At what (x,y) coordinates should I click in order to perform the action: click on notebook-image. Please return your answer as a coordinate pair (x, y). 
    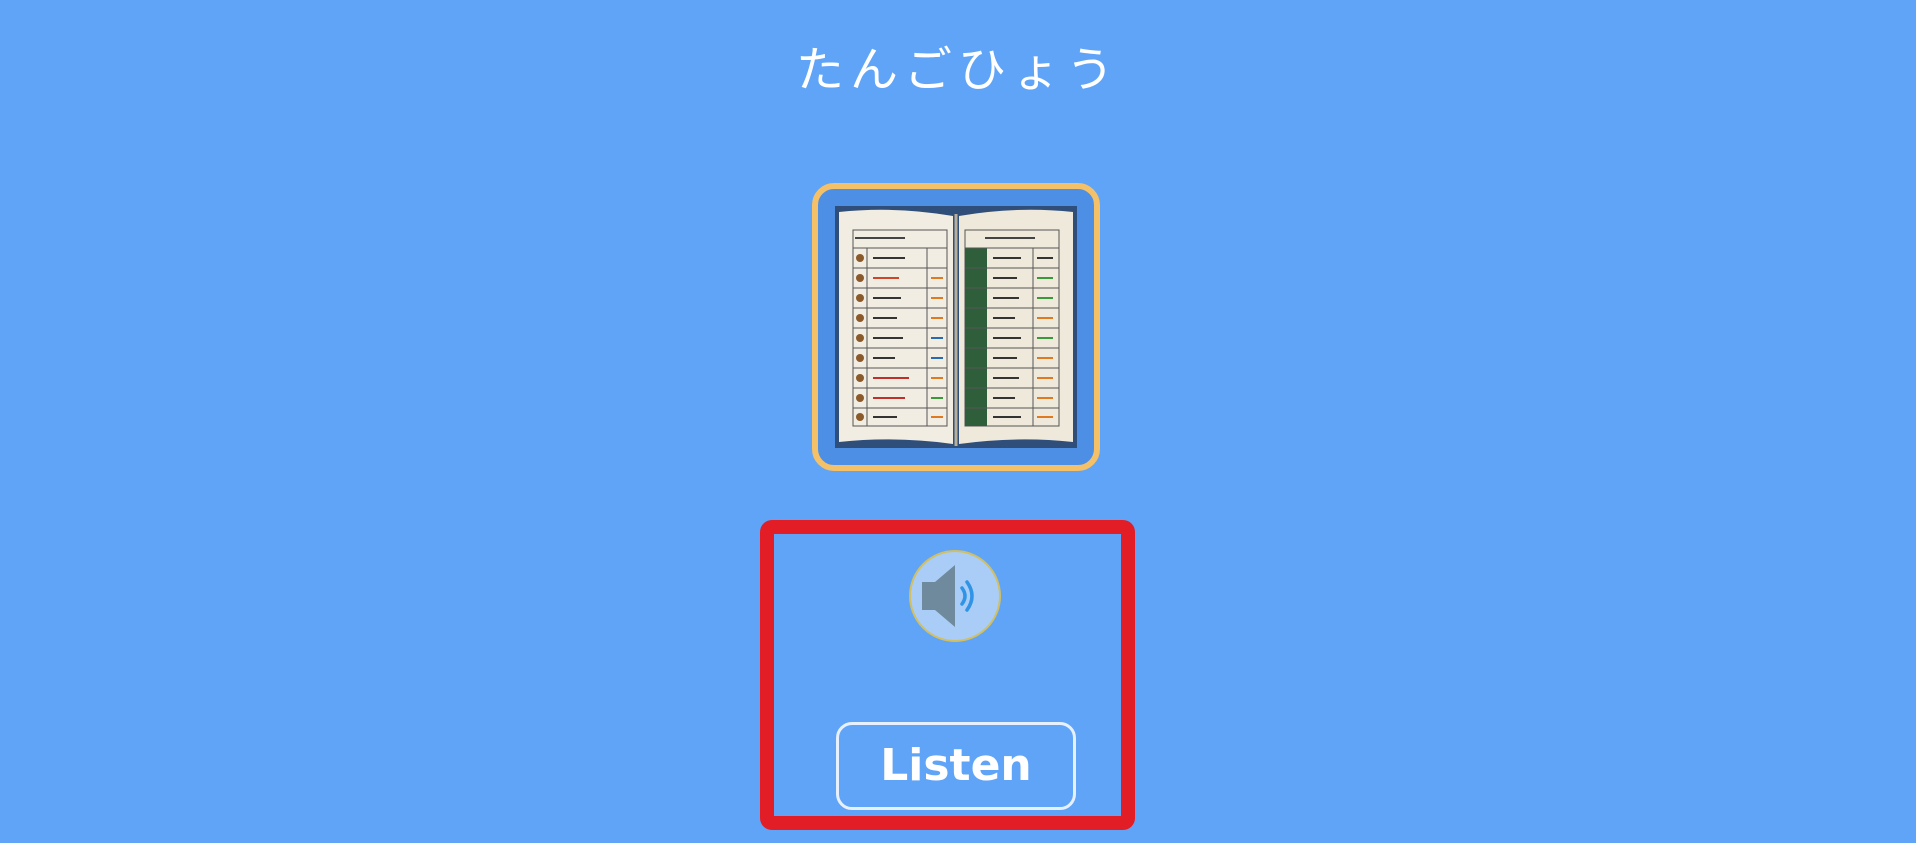
    Looking at the image, I should click on (956, 327).